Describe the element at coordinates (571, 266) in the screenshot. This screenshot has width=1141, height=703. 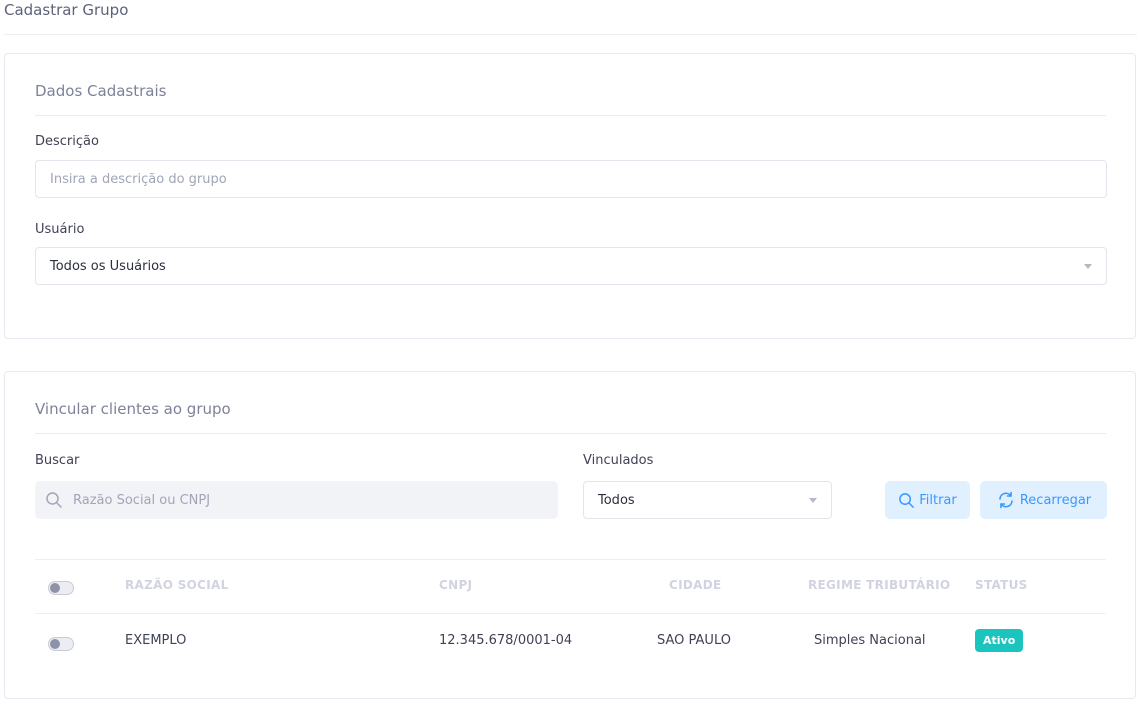
I see `usuario-select: Todos os Usuários` at that location.